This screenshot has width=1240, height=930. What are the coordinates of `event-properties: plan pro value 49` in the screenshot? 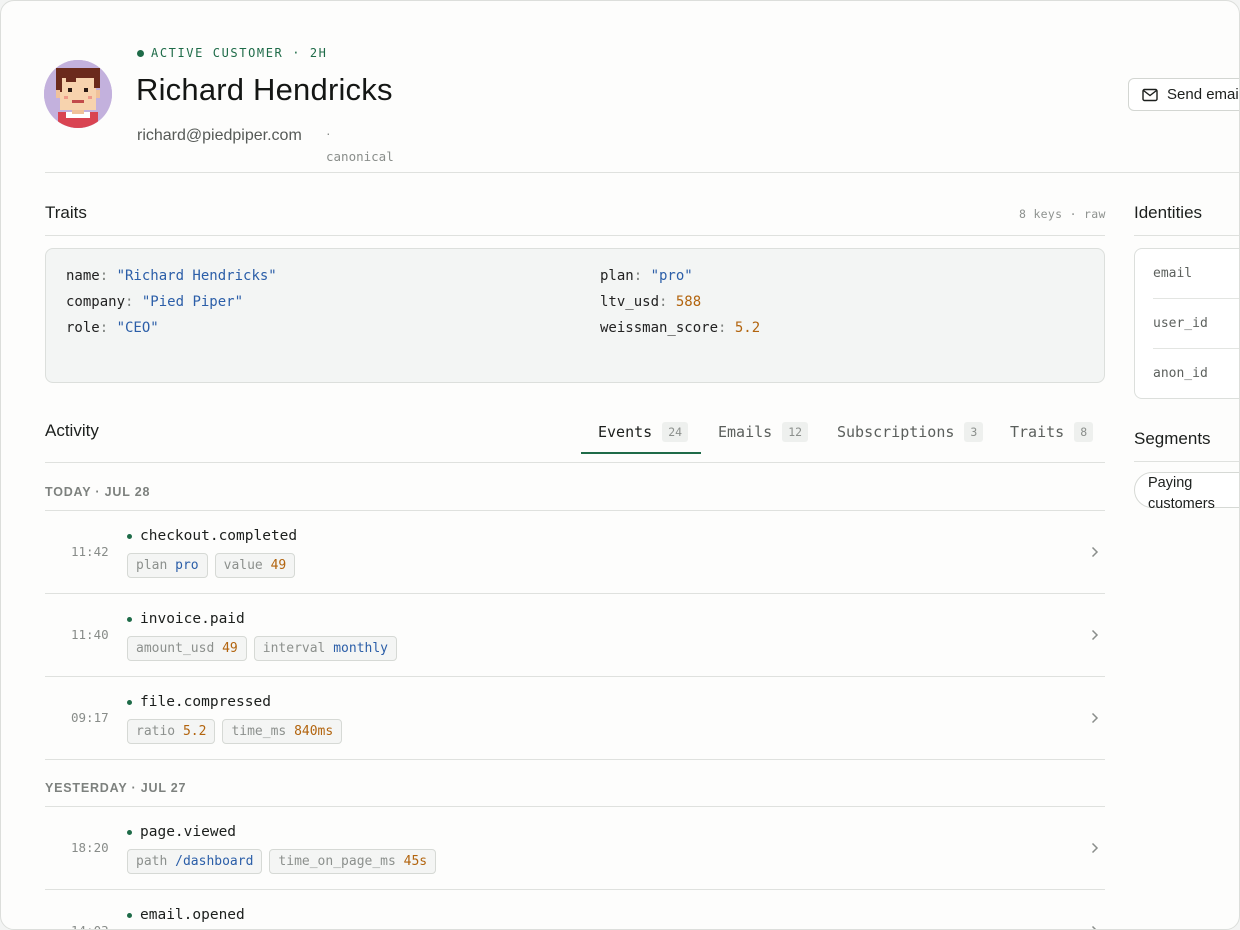 It's located at (211, 565).